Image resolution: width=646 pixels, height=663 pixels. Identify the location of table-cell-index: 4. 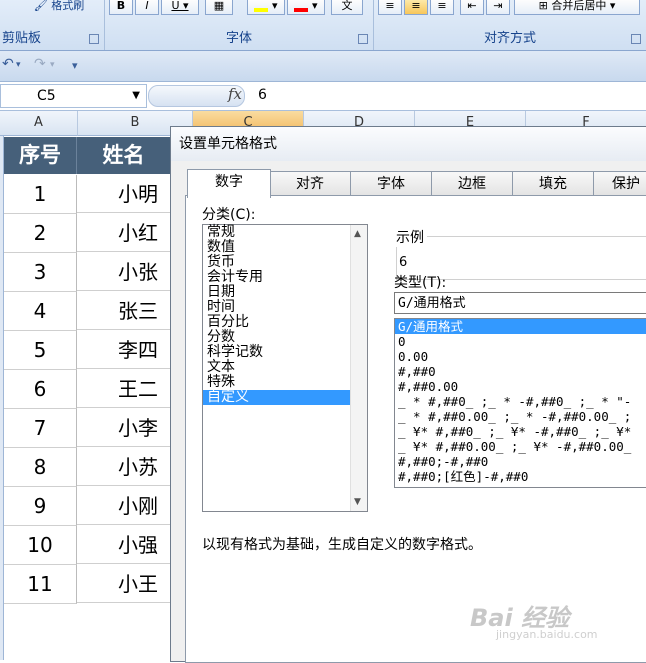
(40, 311).